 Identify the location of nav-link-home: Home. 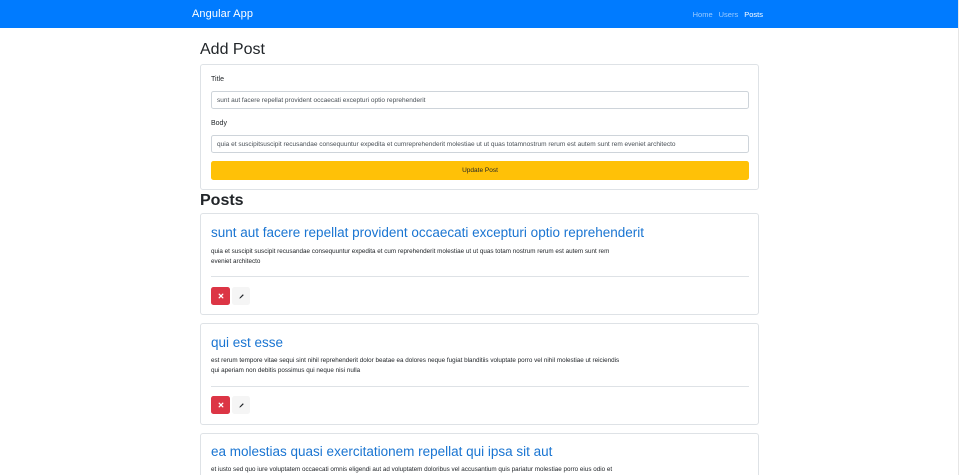
(703, 14).